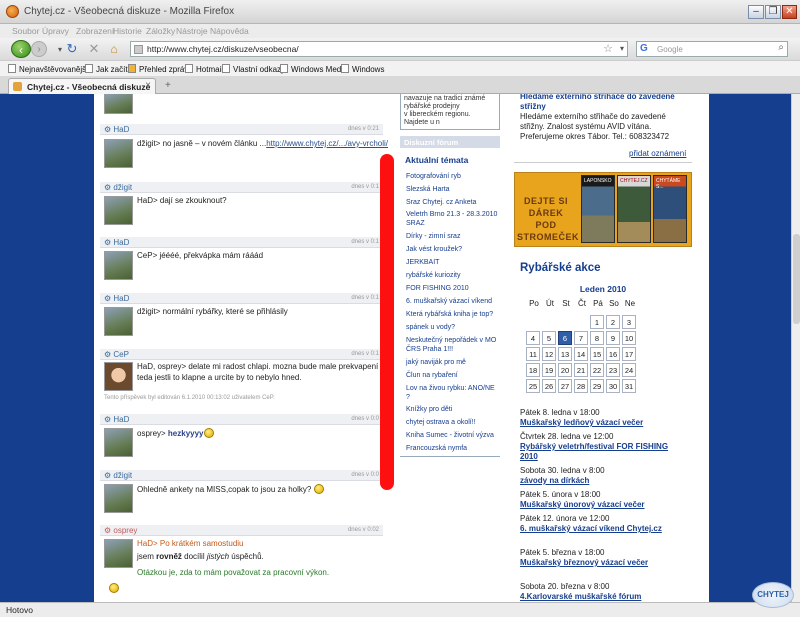 The width and height of the screenshot is (800, 617). Describe the element at coordinates (127, 31) in the screenshot. I see `menu-historie: Historie` at that location.